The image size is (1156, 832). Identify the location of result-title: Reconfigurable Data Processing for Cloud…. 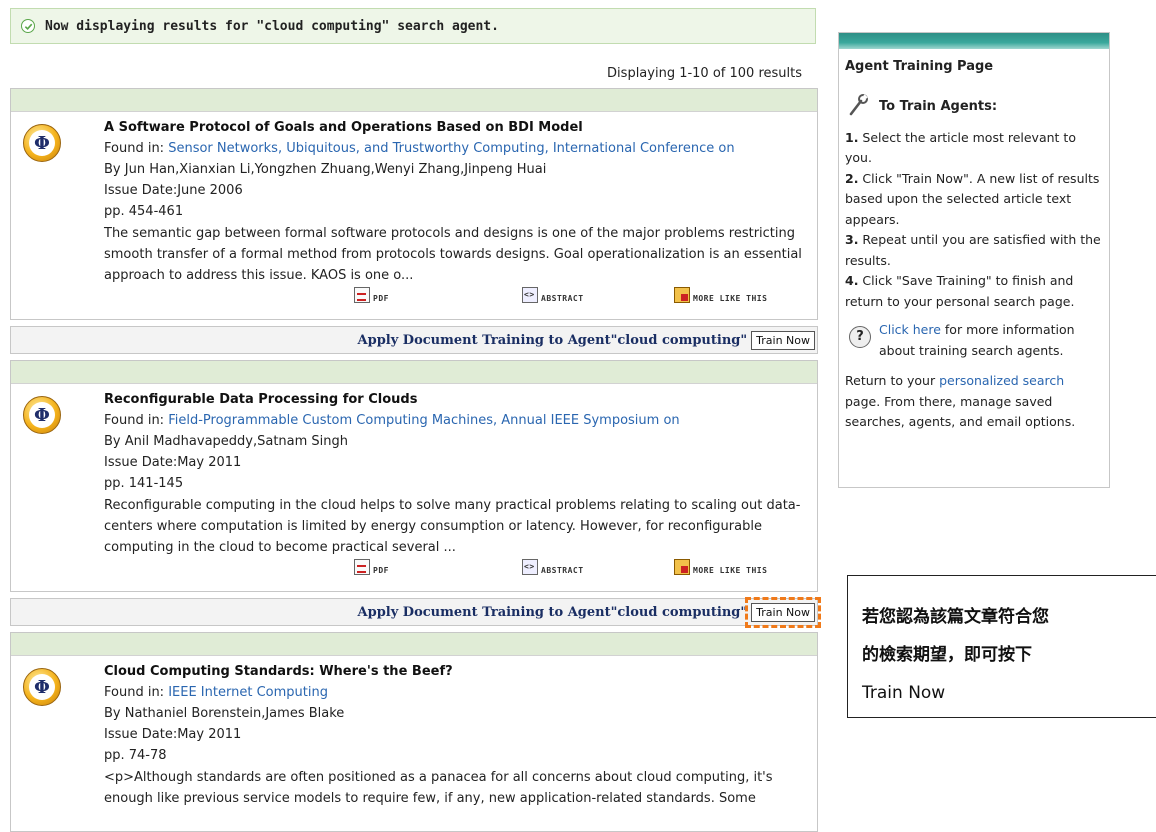
(456, 399).